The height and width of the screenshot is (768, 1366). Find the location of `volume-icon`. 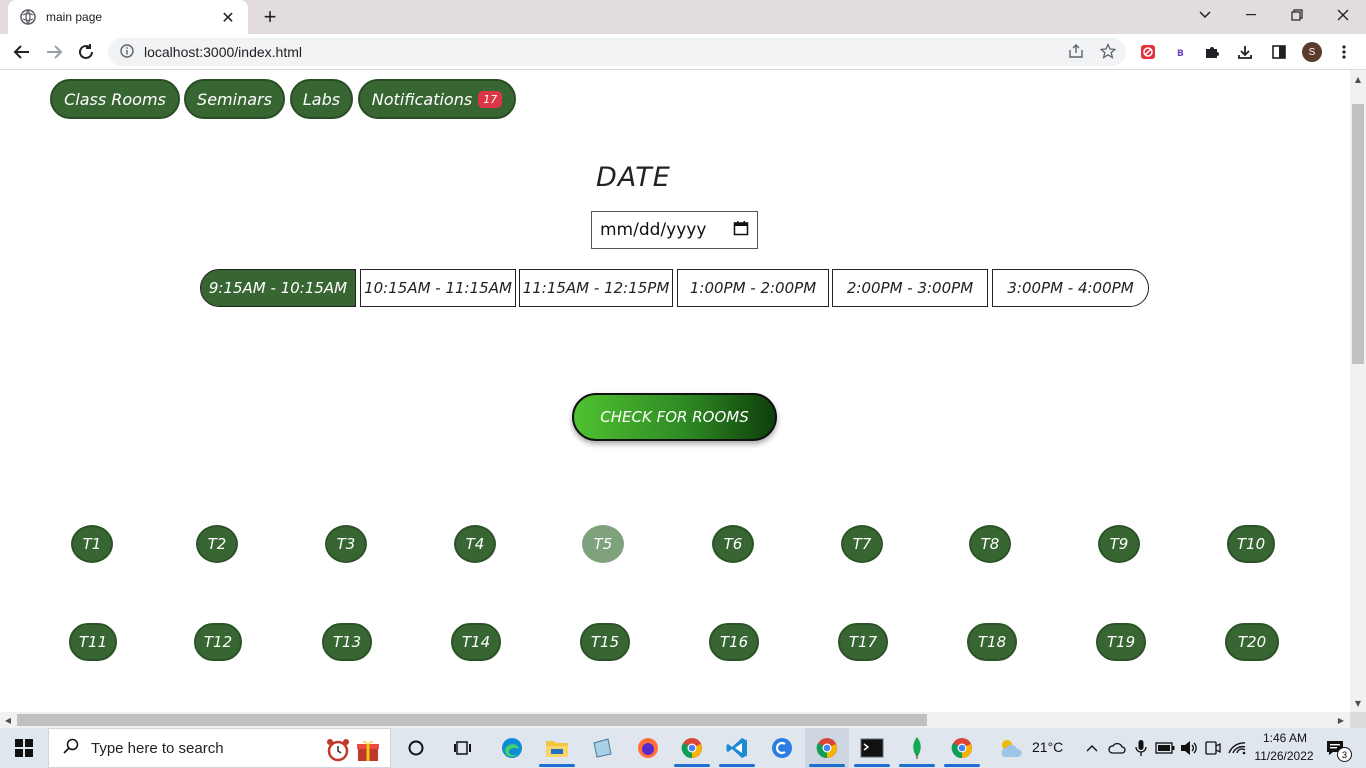

volume-icon is located at coordinates (1189, 748).